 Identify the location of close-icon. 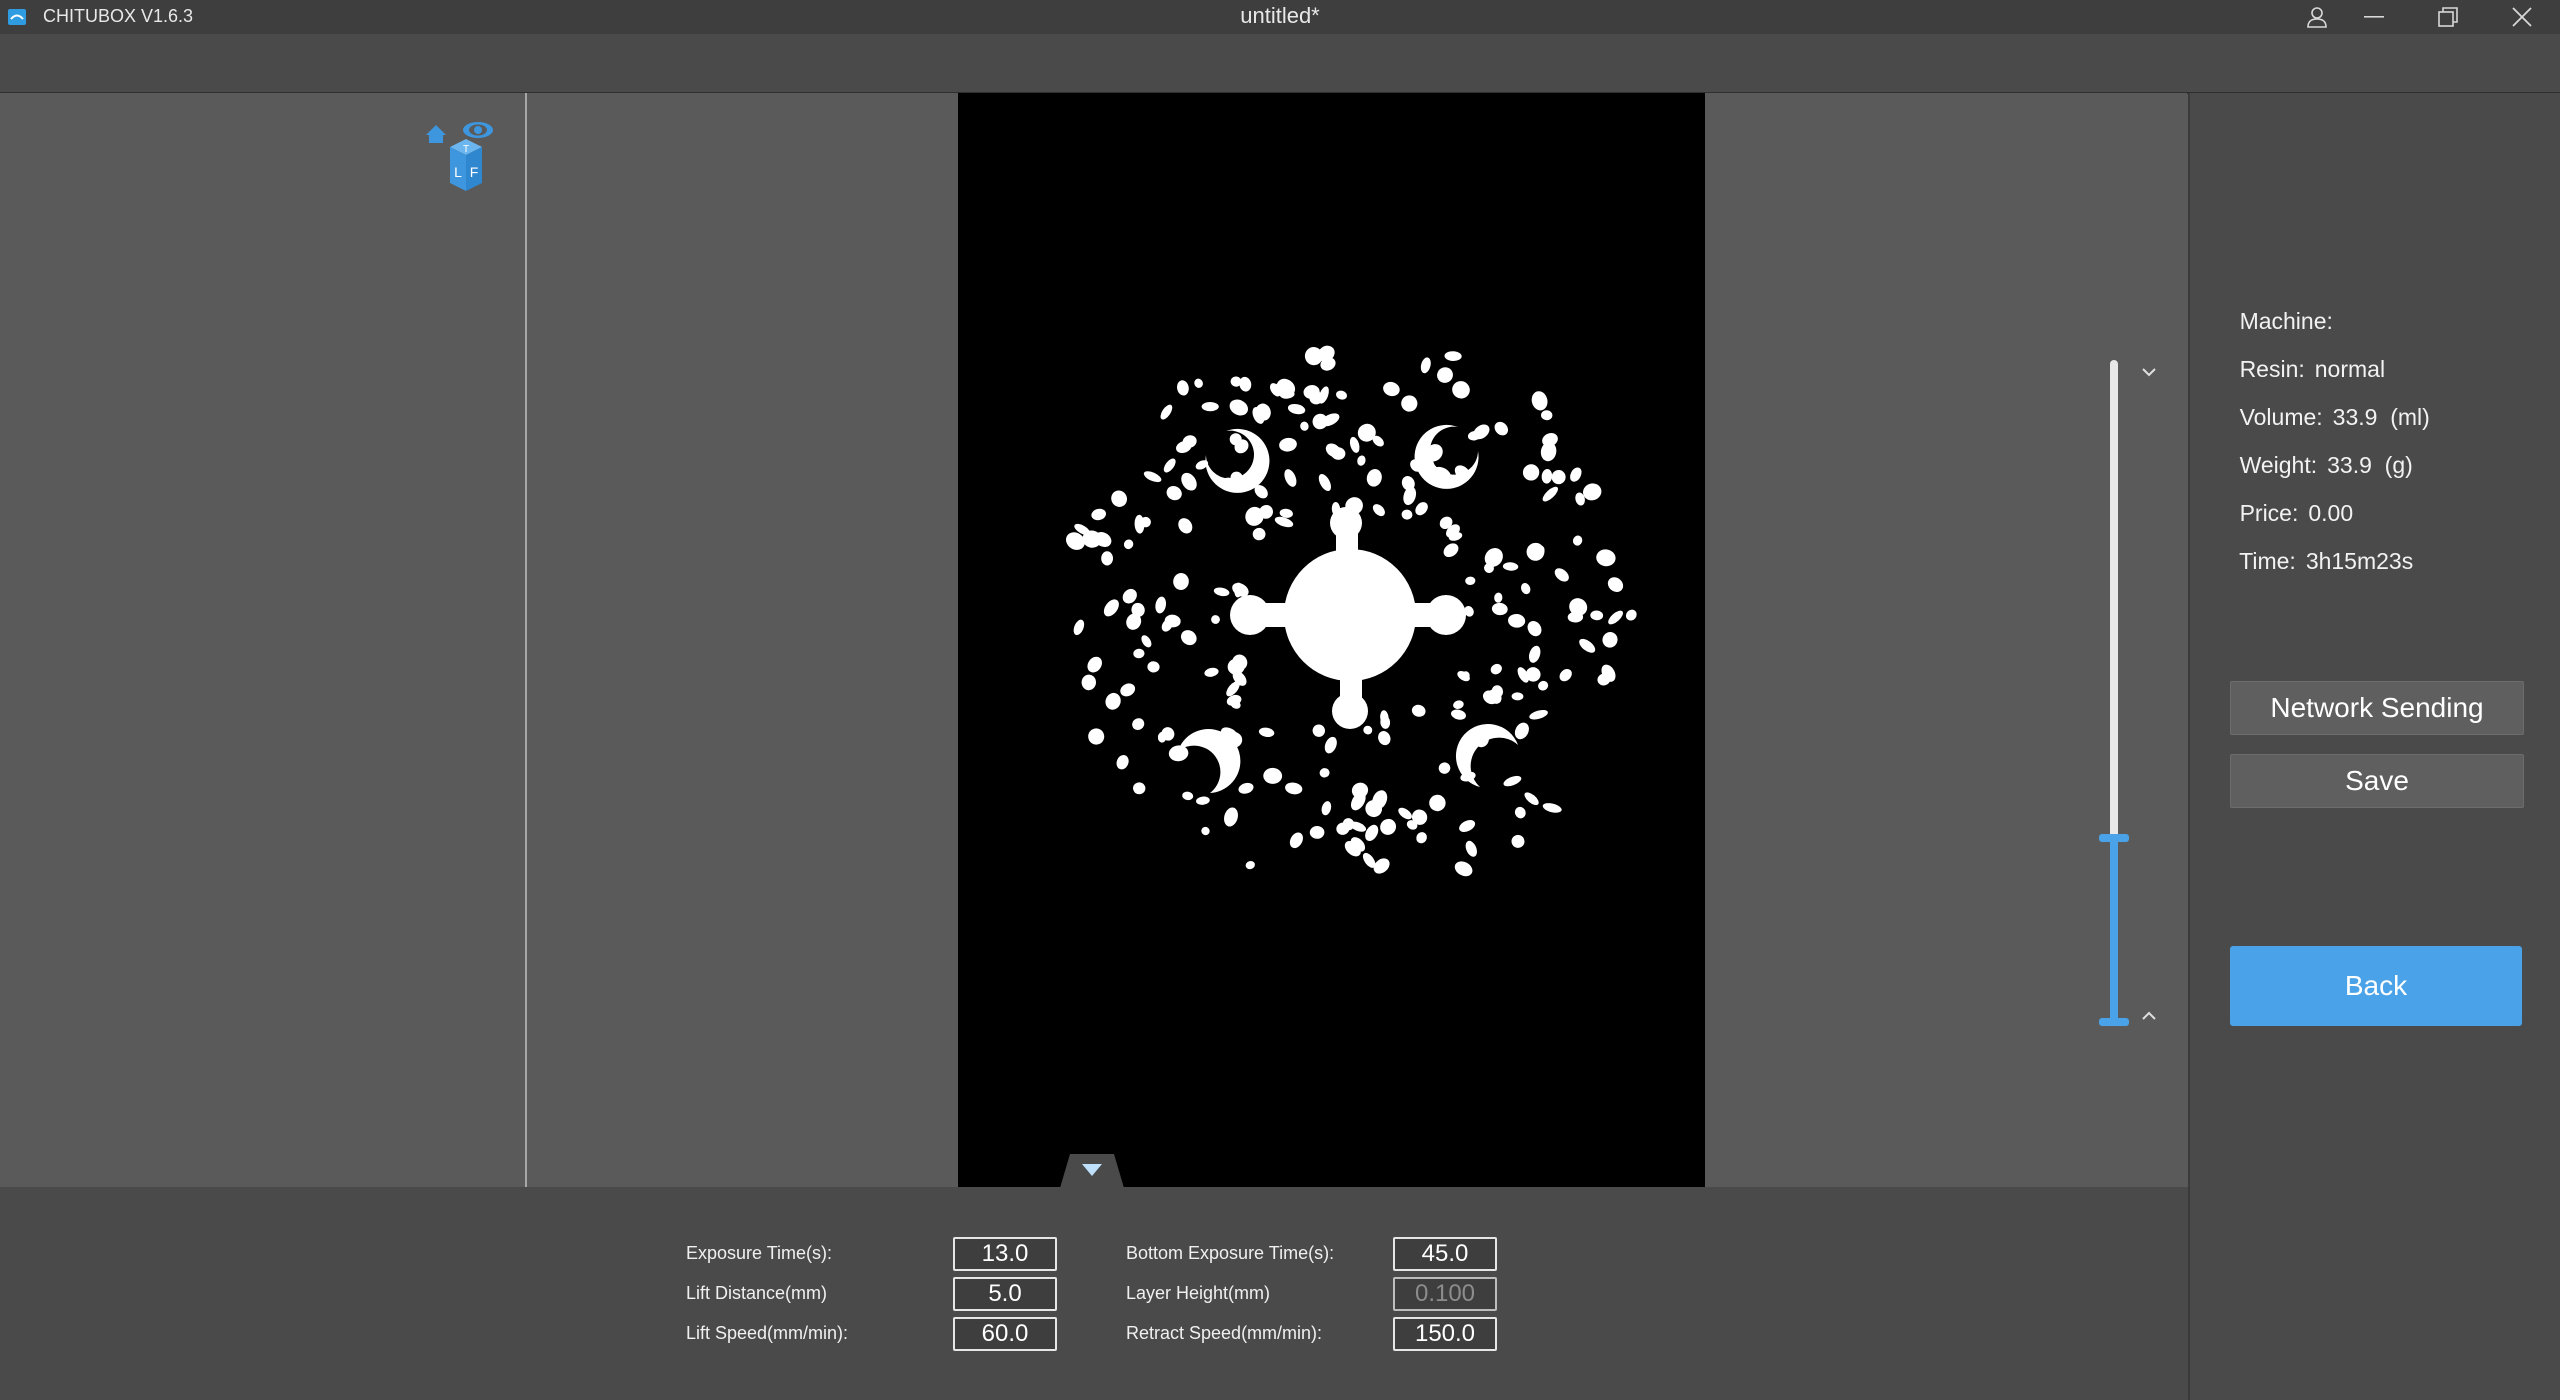
(2522, 17).